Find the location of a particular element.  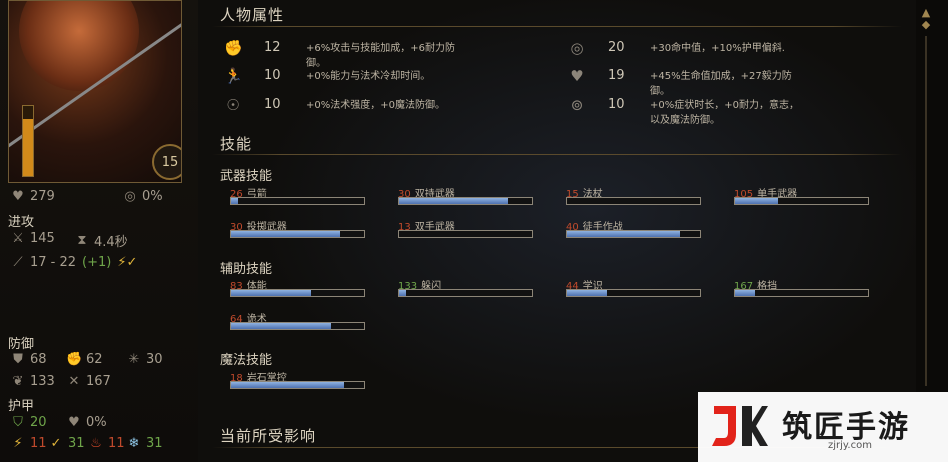

support-skills-heading: 辅助技能 is located at coordinates (246, 269).